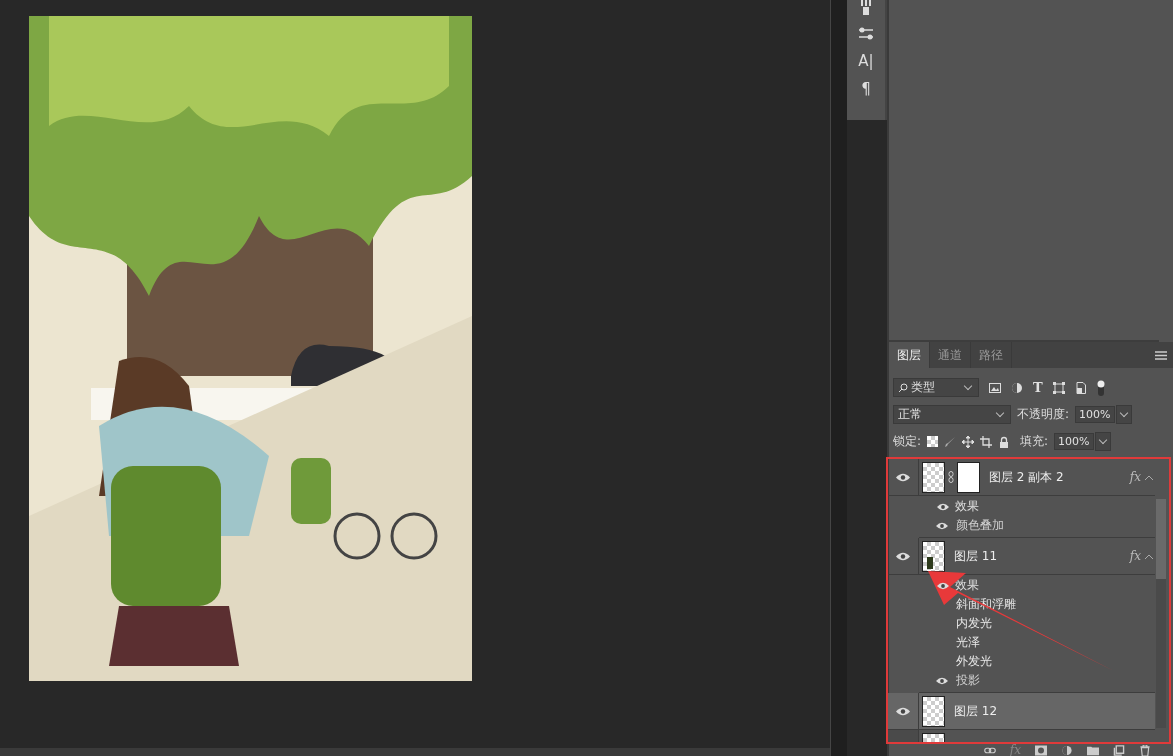  What do you see at coordinates (974, 661) in the screenshot?
I see `effect-name: 外发光` at bounding box center [974, 661].